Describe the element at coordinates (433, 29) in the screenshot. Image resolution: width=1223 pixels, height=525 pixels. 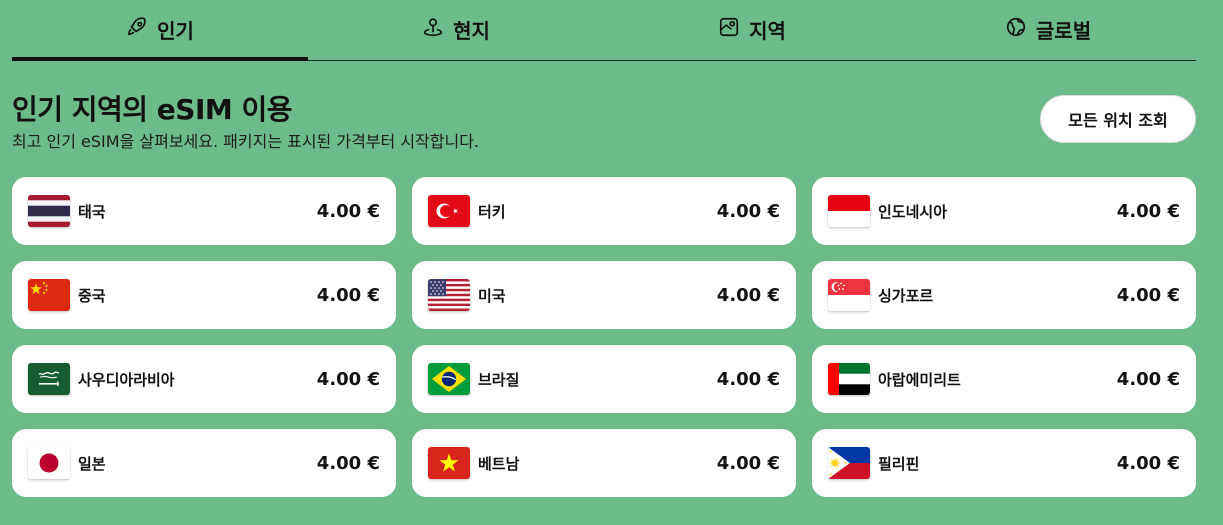
I see `location-pin-icon` at that location.